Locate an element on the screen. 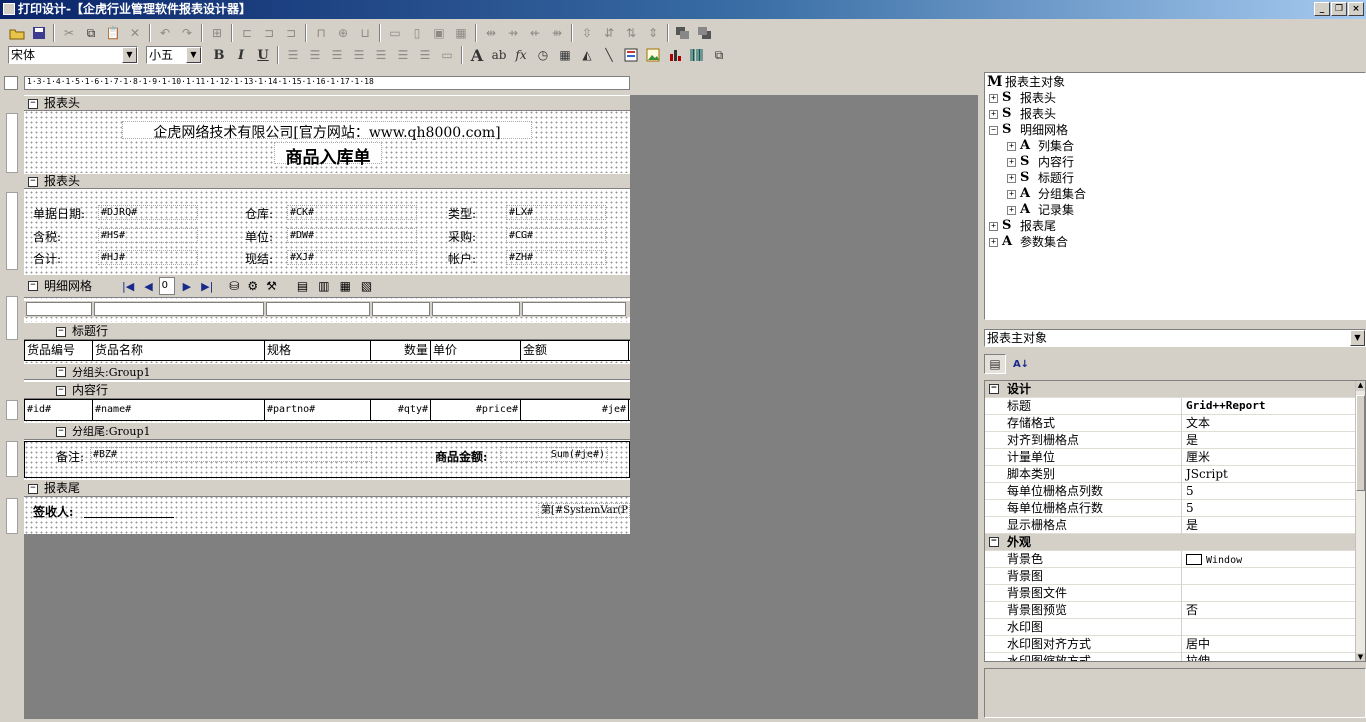 The image size is (1366, 722). field-zh: #ZH# is located at coordinates (556, 257).